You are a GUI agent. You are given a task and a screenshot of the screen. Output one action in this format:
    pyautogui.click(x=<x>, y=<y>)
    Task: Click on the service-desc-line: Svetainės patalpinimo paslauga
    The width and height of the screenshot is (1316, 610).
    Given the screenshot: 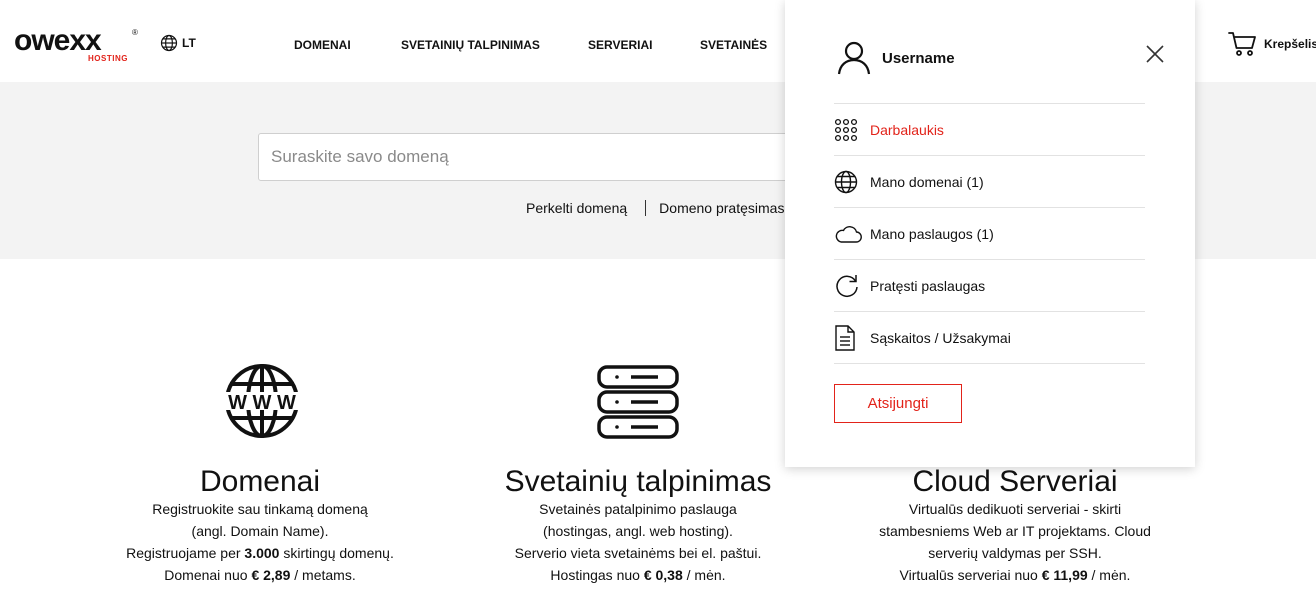 What is the action you would take?
    pyautogui.click(x=638, y=509)
    